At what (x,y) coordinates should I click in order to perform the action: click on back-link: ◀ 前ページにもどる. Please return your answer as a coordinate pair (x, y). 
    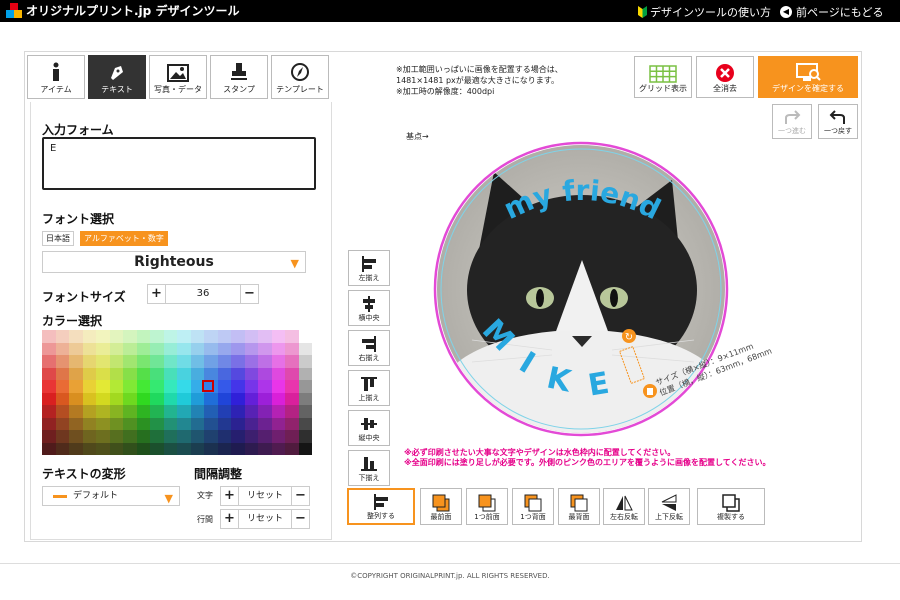
    Looking at the image, I should click on (832, 12).